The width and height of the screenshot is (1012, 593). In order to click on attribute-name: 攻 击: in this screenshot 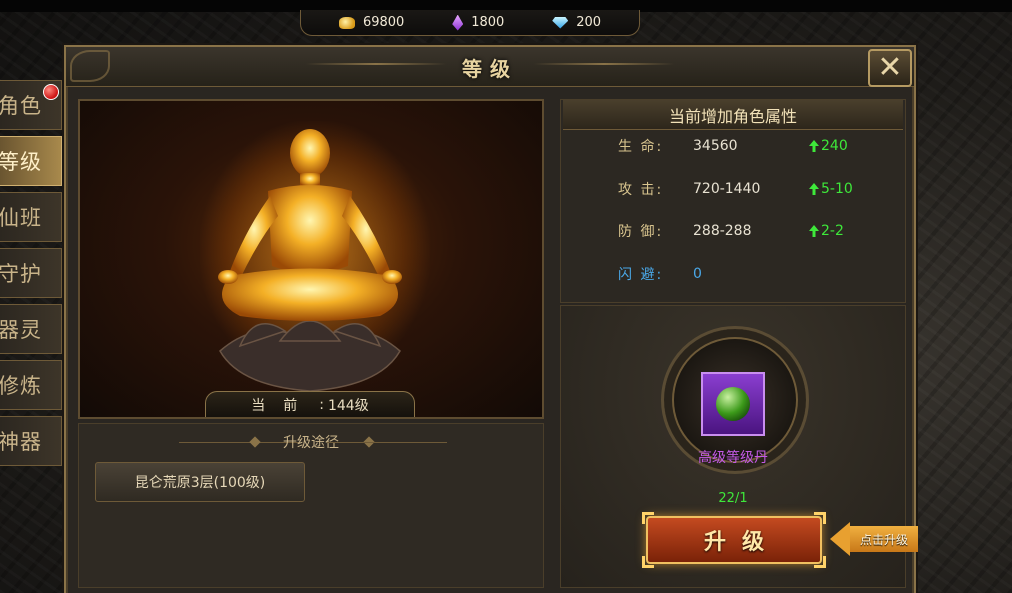, I will do `click(641, 190)`.